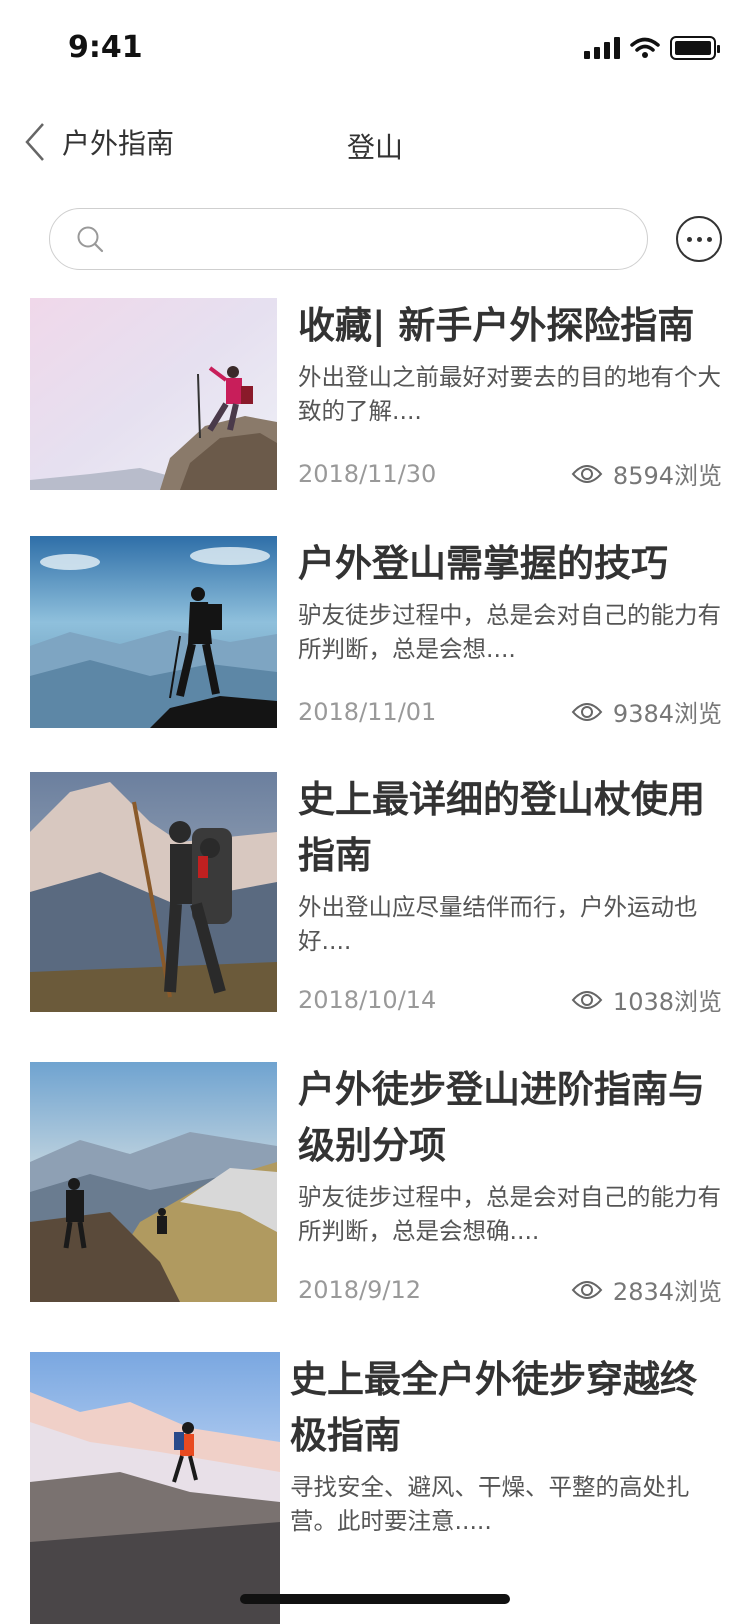  Describe the element at coordinates (667, 476) in the screenshot. I see `views-count: 8594浏览` at that location.